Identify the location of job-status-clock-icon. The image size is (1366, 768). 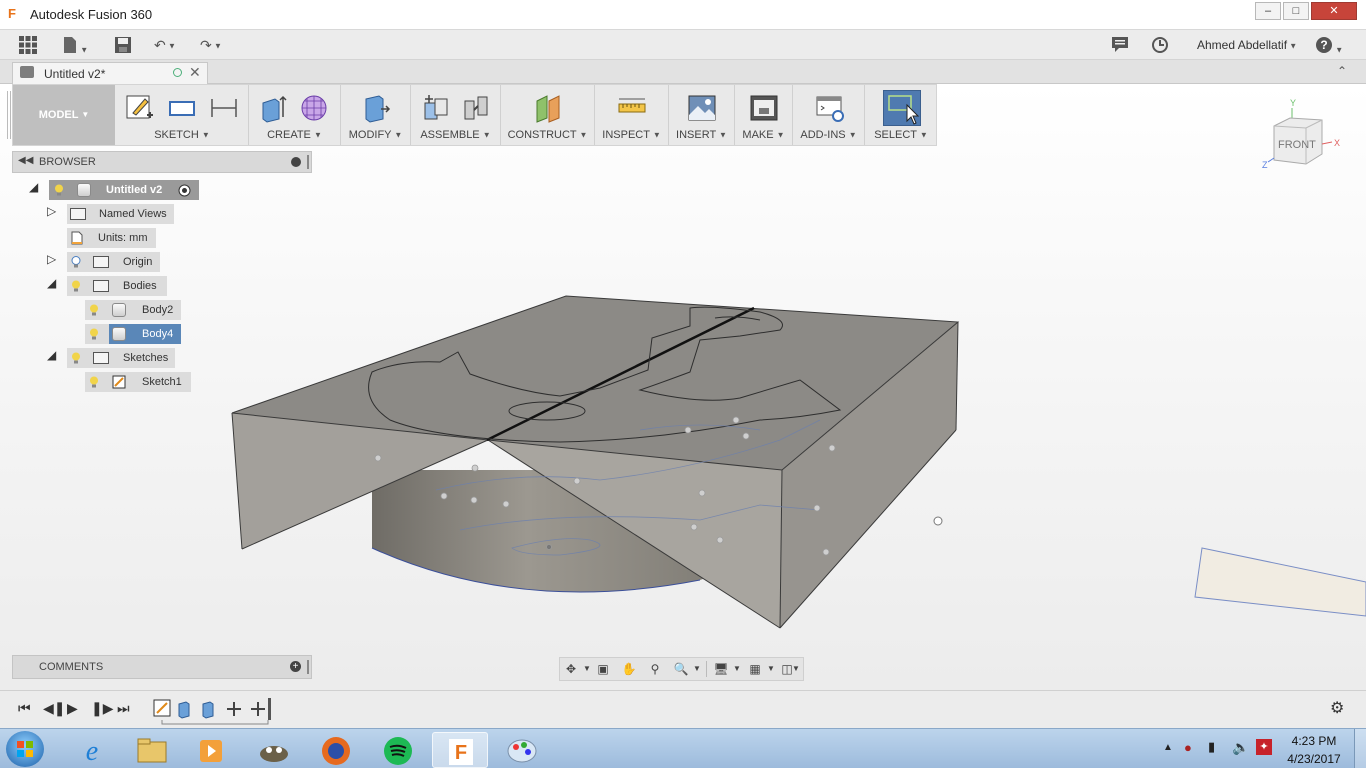
(1160, 45).